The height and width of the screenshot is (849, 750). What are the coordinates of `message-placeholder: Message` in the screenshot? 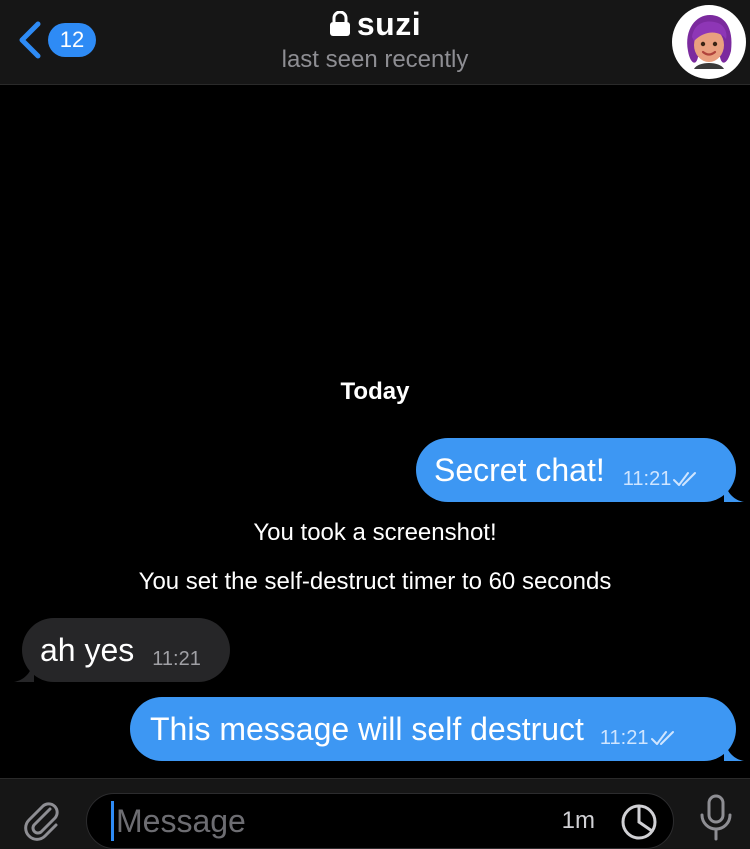 It's located at (181, 820).